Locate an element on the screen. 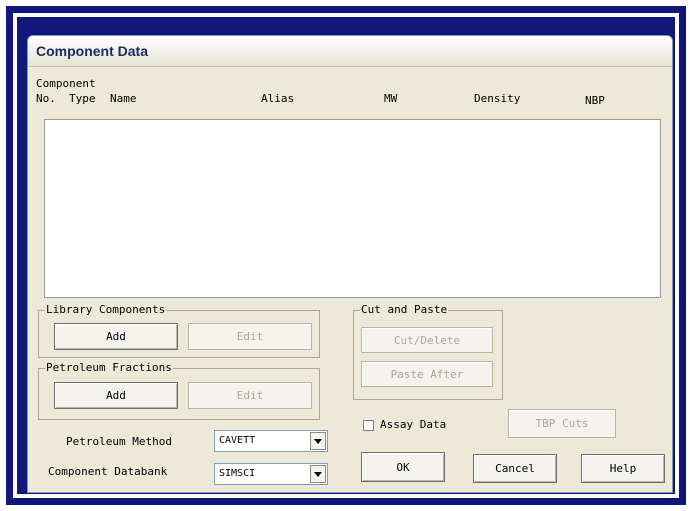 Image resolution: width=692 pixels, height=511 pixels. library-edit-button: Edit is located at coordinates (250, 336).